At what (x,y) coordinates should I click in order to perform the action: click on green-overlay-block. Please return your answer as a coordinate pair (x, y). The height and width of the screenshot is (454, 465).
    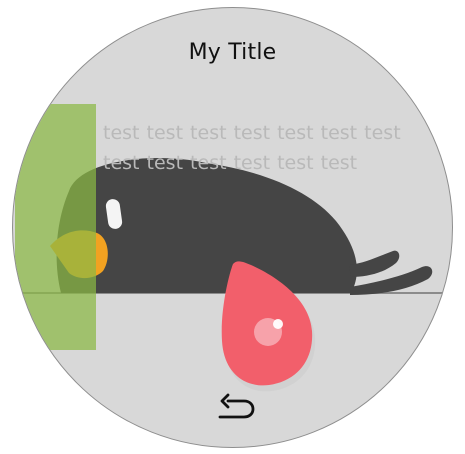
    Looking at the image, I should click on (55, 227).